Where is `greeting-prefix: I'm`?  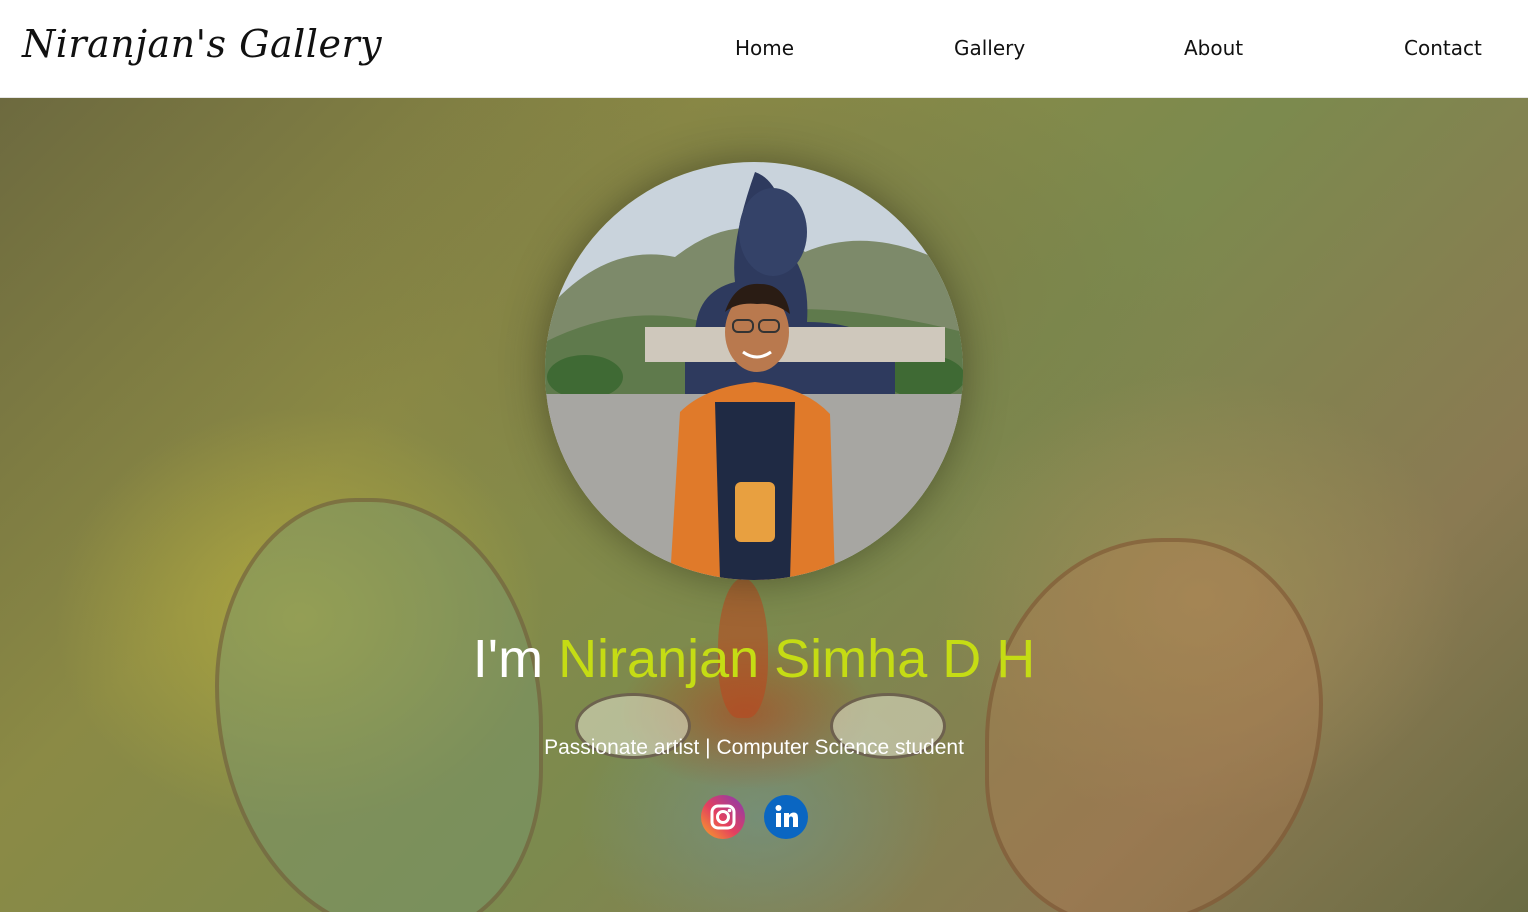
greeting-prefix: I'm is located at coordinates (515, 659).